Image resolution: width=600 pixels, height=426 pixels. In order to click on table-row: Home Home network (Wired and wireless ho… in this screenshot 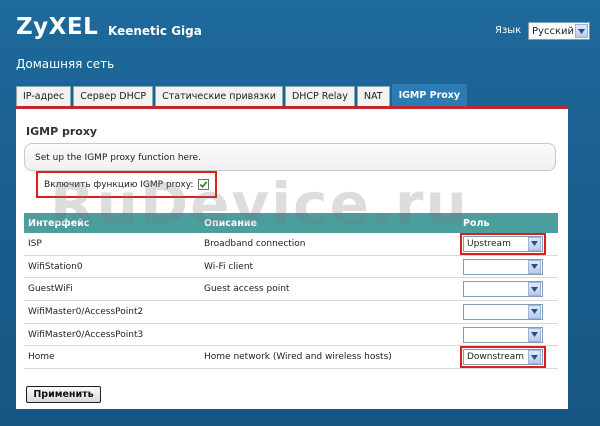, I will do `click(291, 358)`.